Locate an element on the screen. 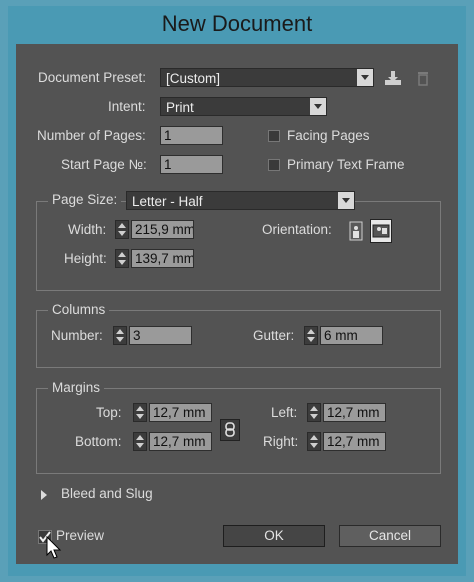 The height and width of the screenshot is (582, 474). page-size-dropdown: Letter - Half is located at coordinates (240, 200).